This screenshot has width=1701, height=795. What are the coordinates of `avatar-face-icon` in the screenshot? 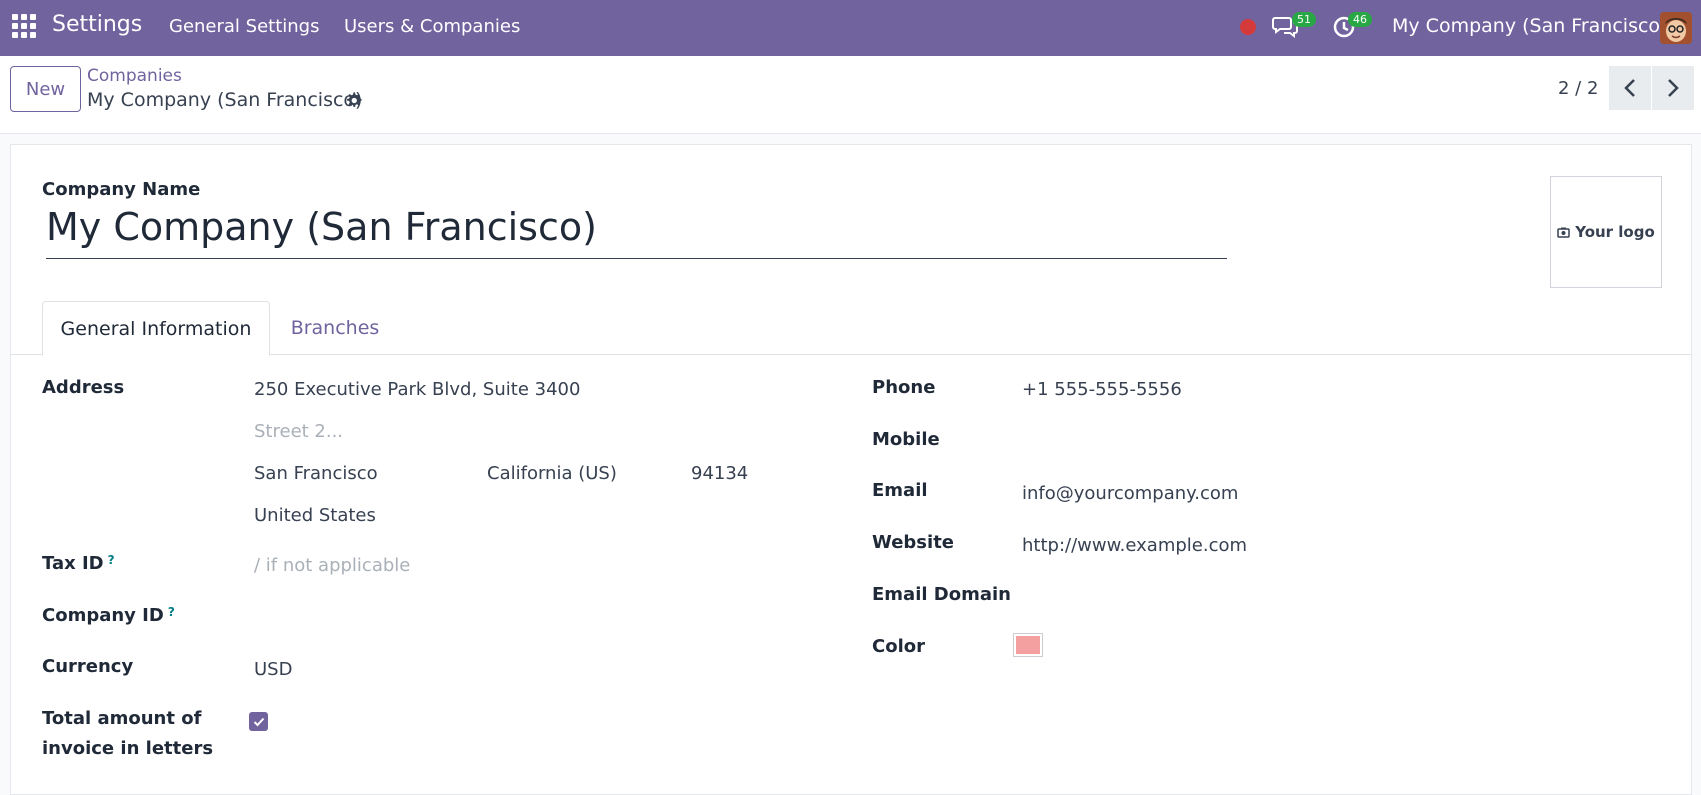 It's located at (1676, 28).